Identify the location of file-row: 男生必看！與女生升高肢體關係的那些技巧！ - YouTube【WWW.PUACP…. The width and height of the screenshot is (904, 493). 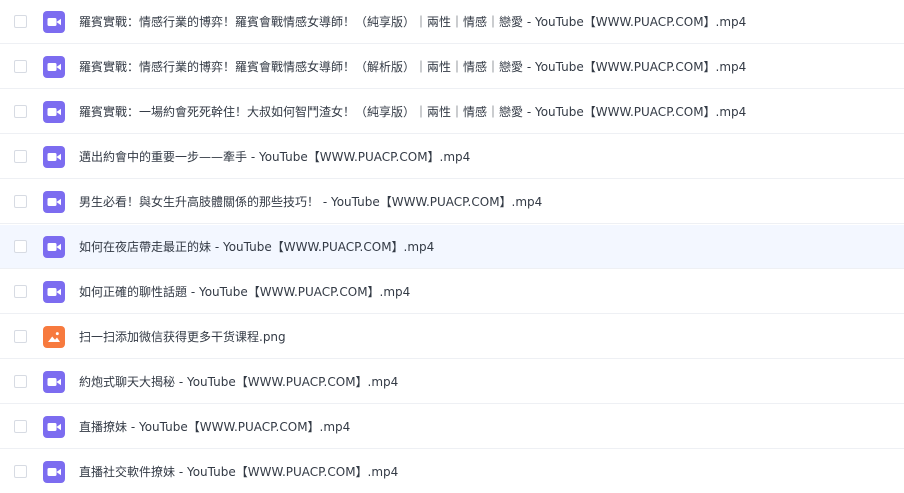
(452, 202).